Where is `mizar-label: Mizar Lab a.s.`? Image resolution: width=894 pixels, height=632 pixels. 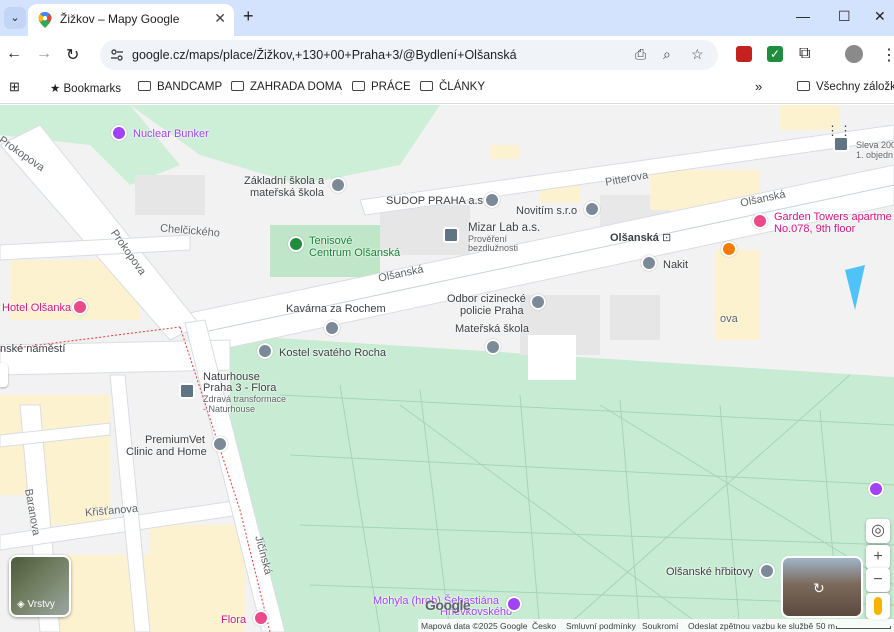 mizar-label: Mizar Lab a.s. is located at coordinates (504, 228).